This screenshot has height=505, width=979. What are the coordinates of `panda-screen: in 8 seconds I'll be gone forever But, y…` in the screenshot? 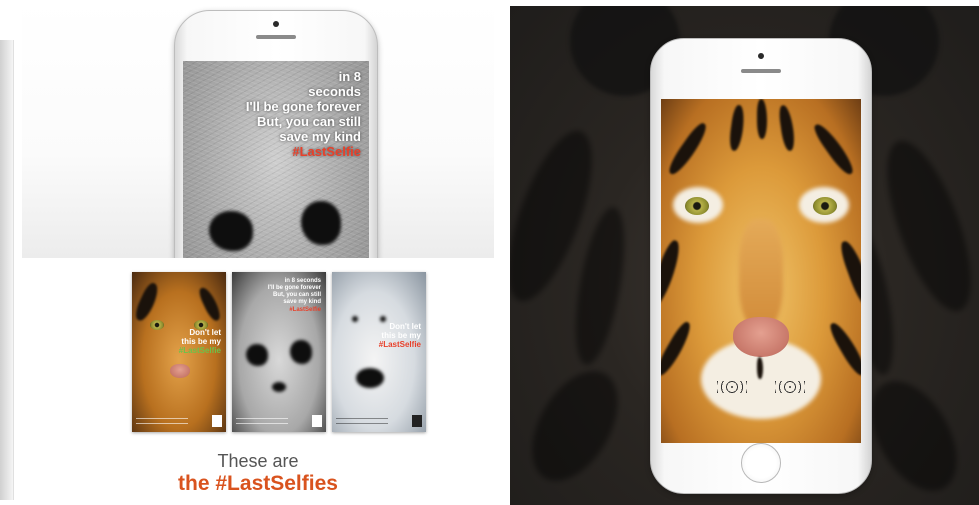 It's located at (276, 159).